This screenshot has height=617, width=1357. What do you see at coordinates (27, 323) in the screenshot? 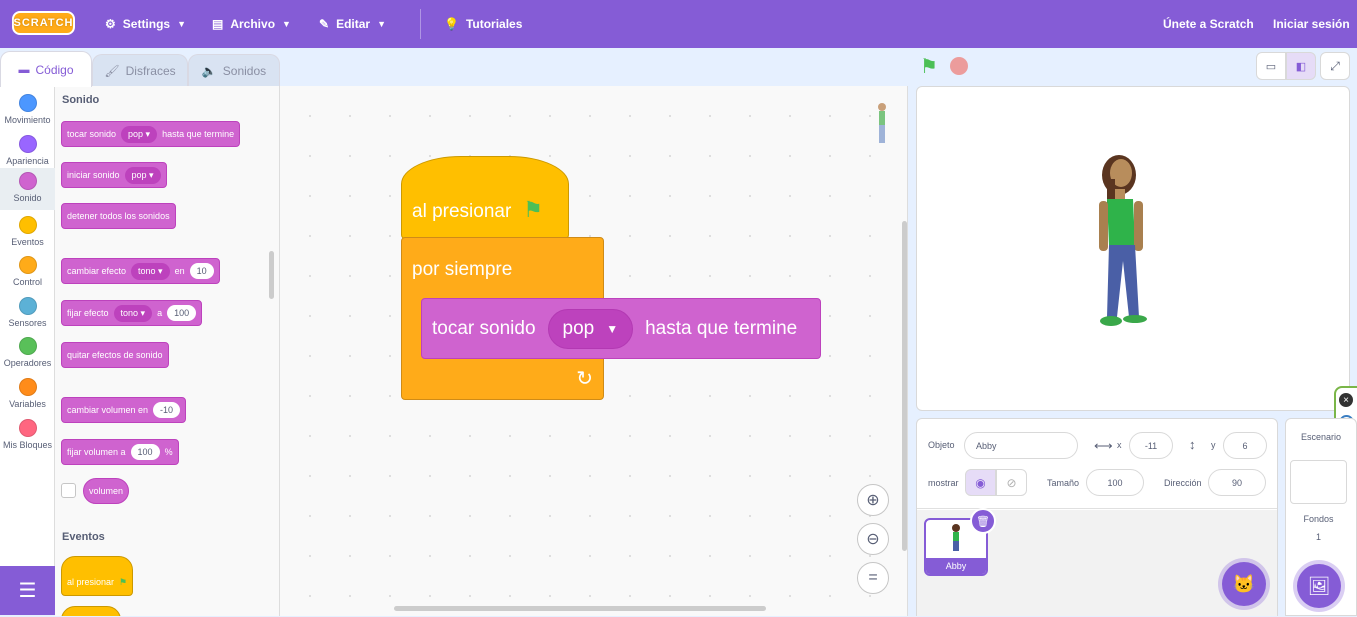
I see `category-label: Sensores` at bounding box center [27, 323].